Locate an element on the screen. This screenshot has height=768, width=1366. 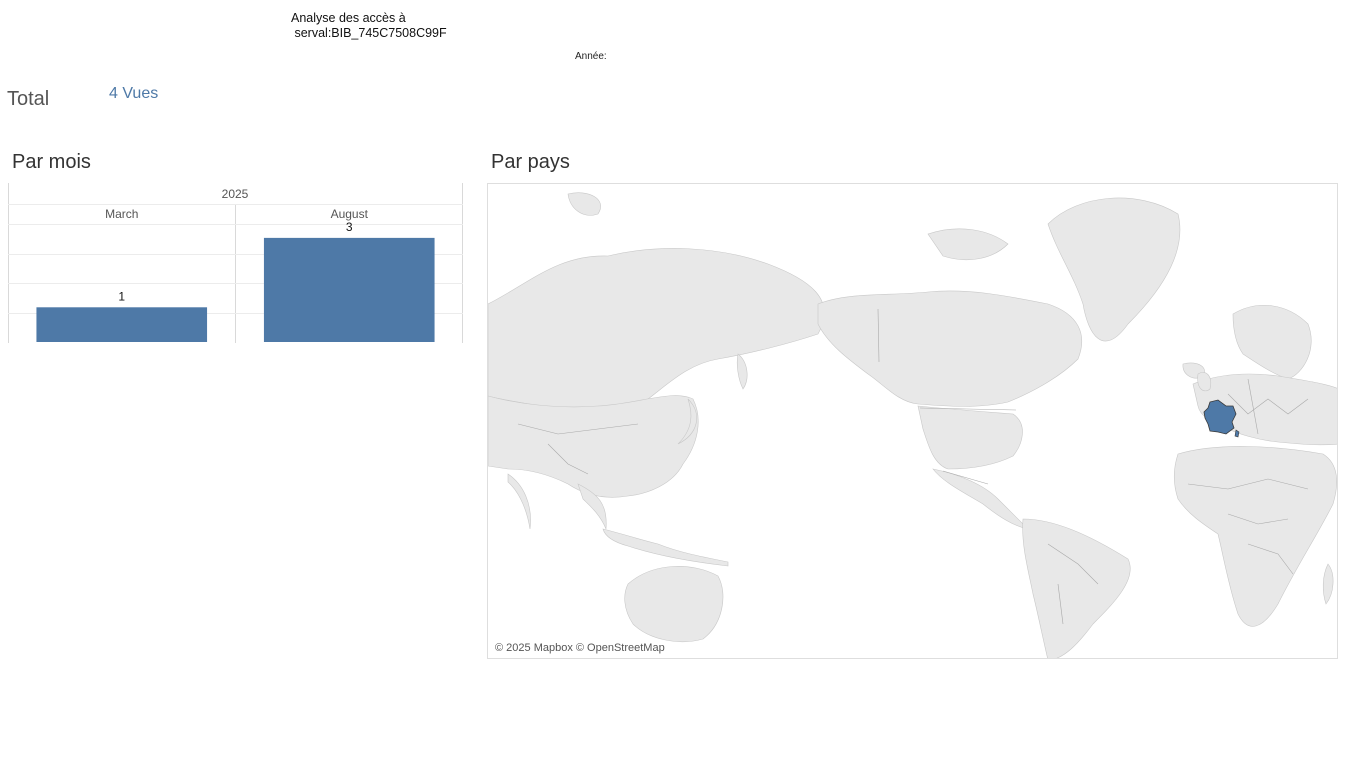
bar-value-label: 1 is located at coordinates (121, 296).